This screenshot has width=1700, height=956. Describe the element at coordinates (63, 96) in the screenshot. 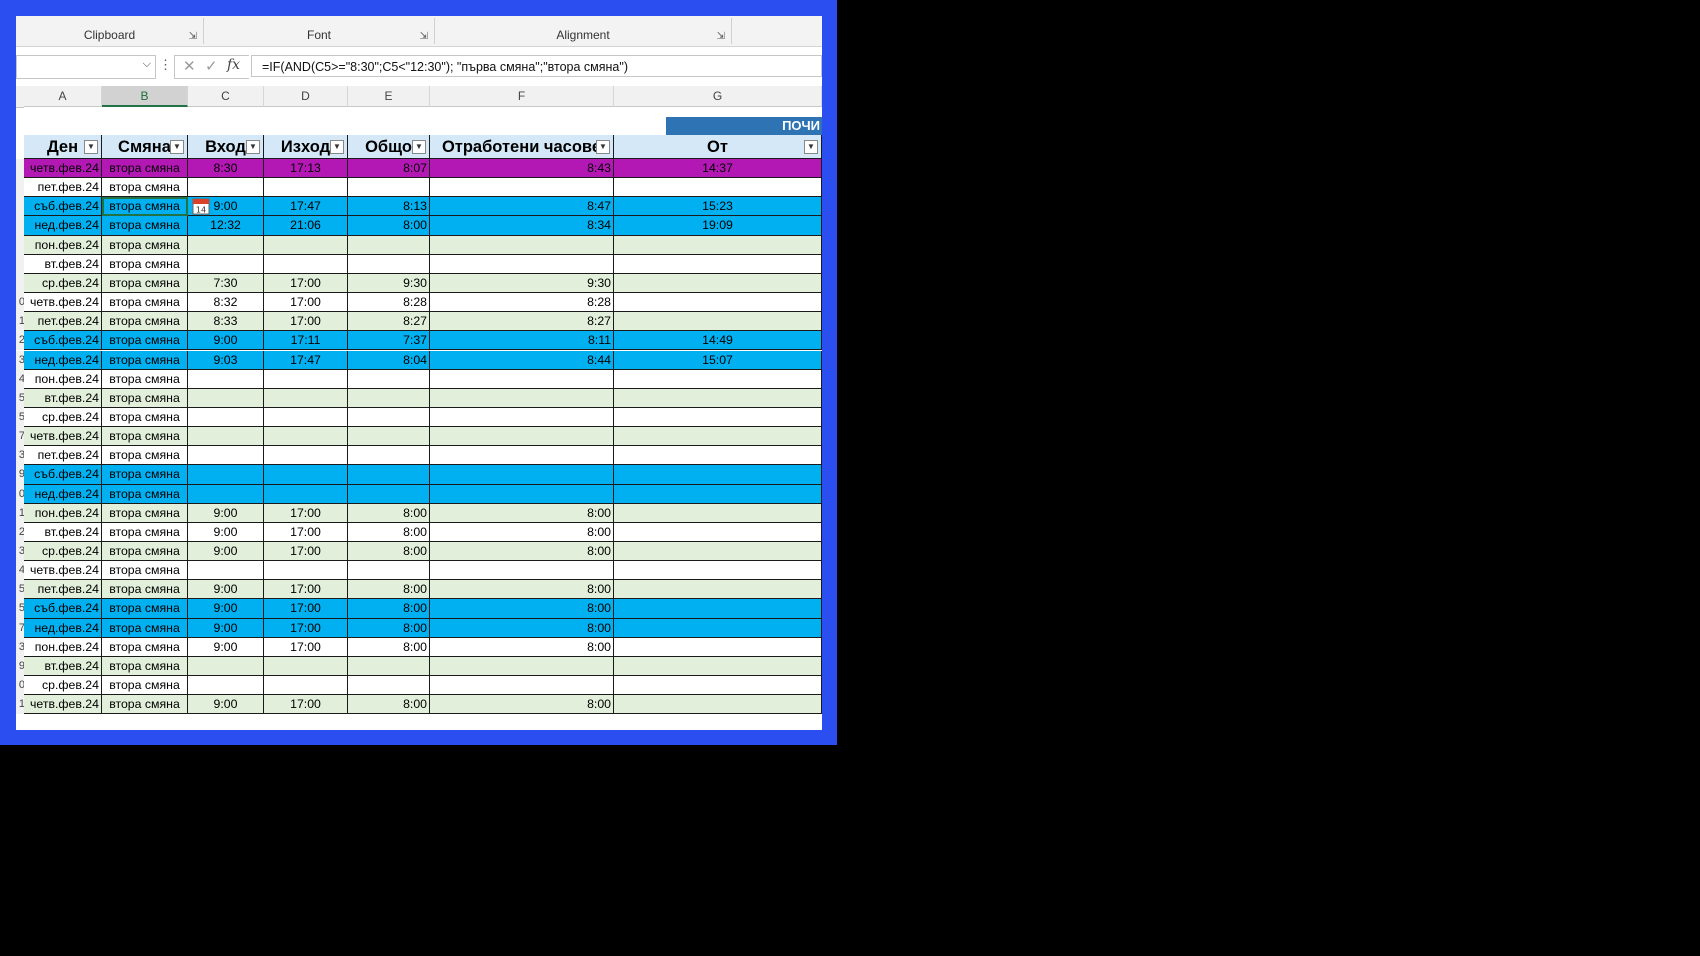

I see `column-header-a: A` at that location.